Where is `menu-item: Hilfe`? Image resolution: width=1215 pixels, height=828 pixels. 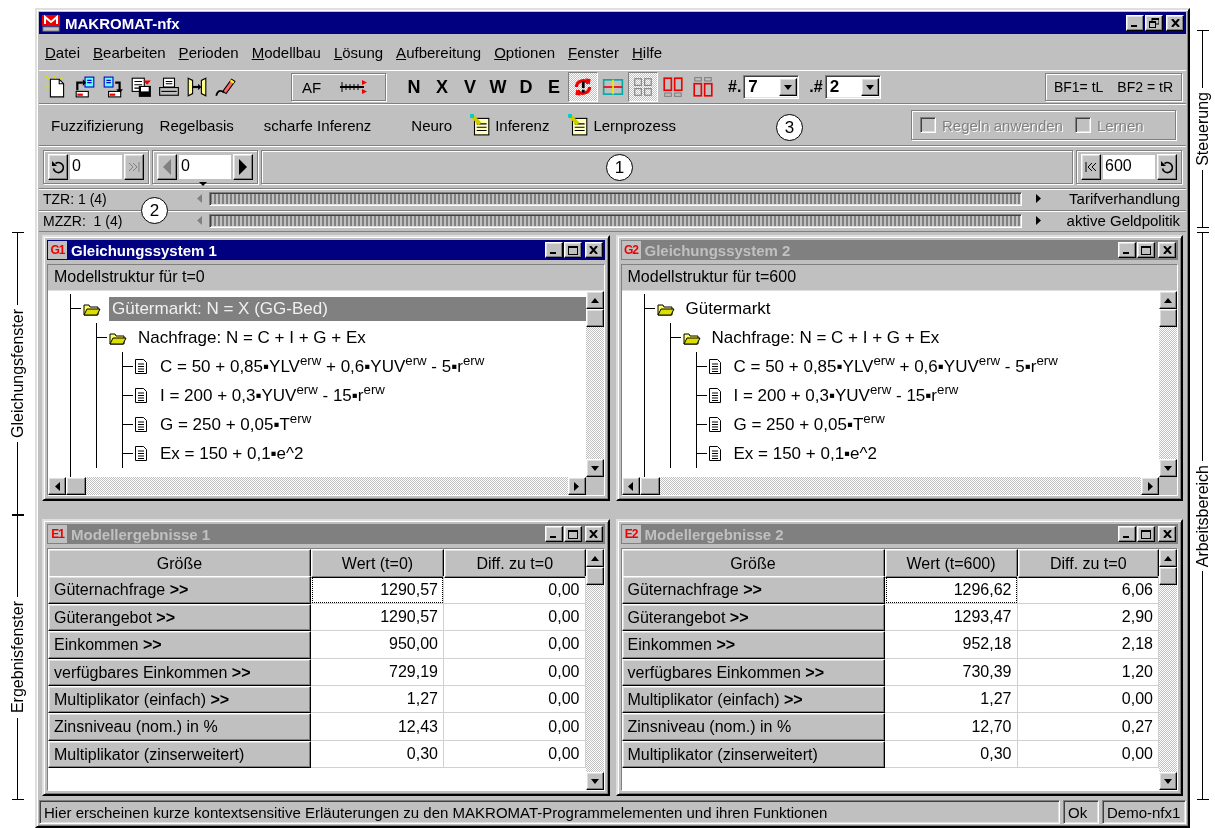 menu-item: Hilfe is located at coordinates (646, 52).